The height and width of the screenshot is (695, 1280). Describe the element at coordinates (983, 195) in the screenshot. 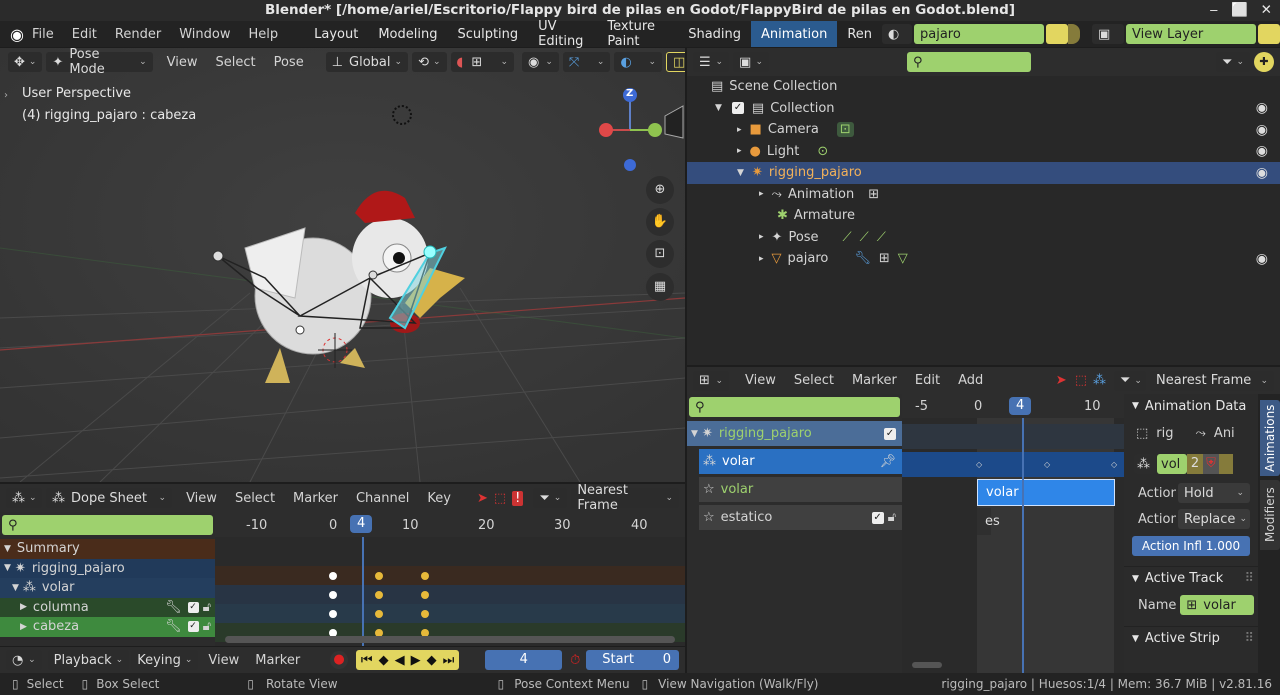

I see `outliner-row-animation: ▸ ⤳ Animation ⊞` at that location.